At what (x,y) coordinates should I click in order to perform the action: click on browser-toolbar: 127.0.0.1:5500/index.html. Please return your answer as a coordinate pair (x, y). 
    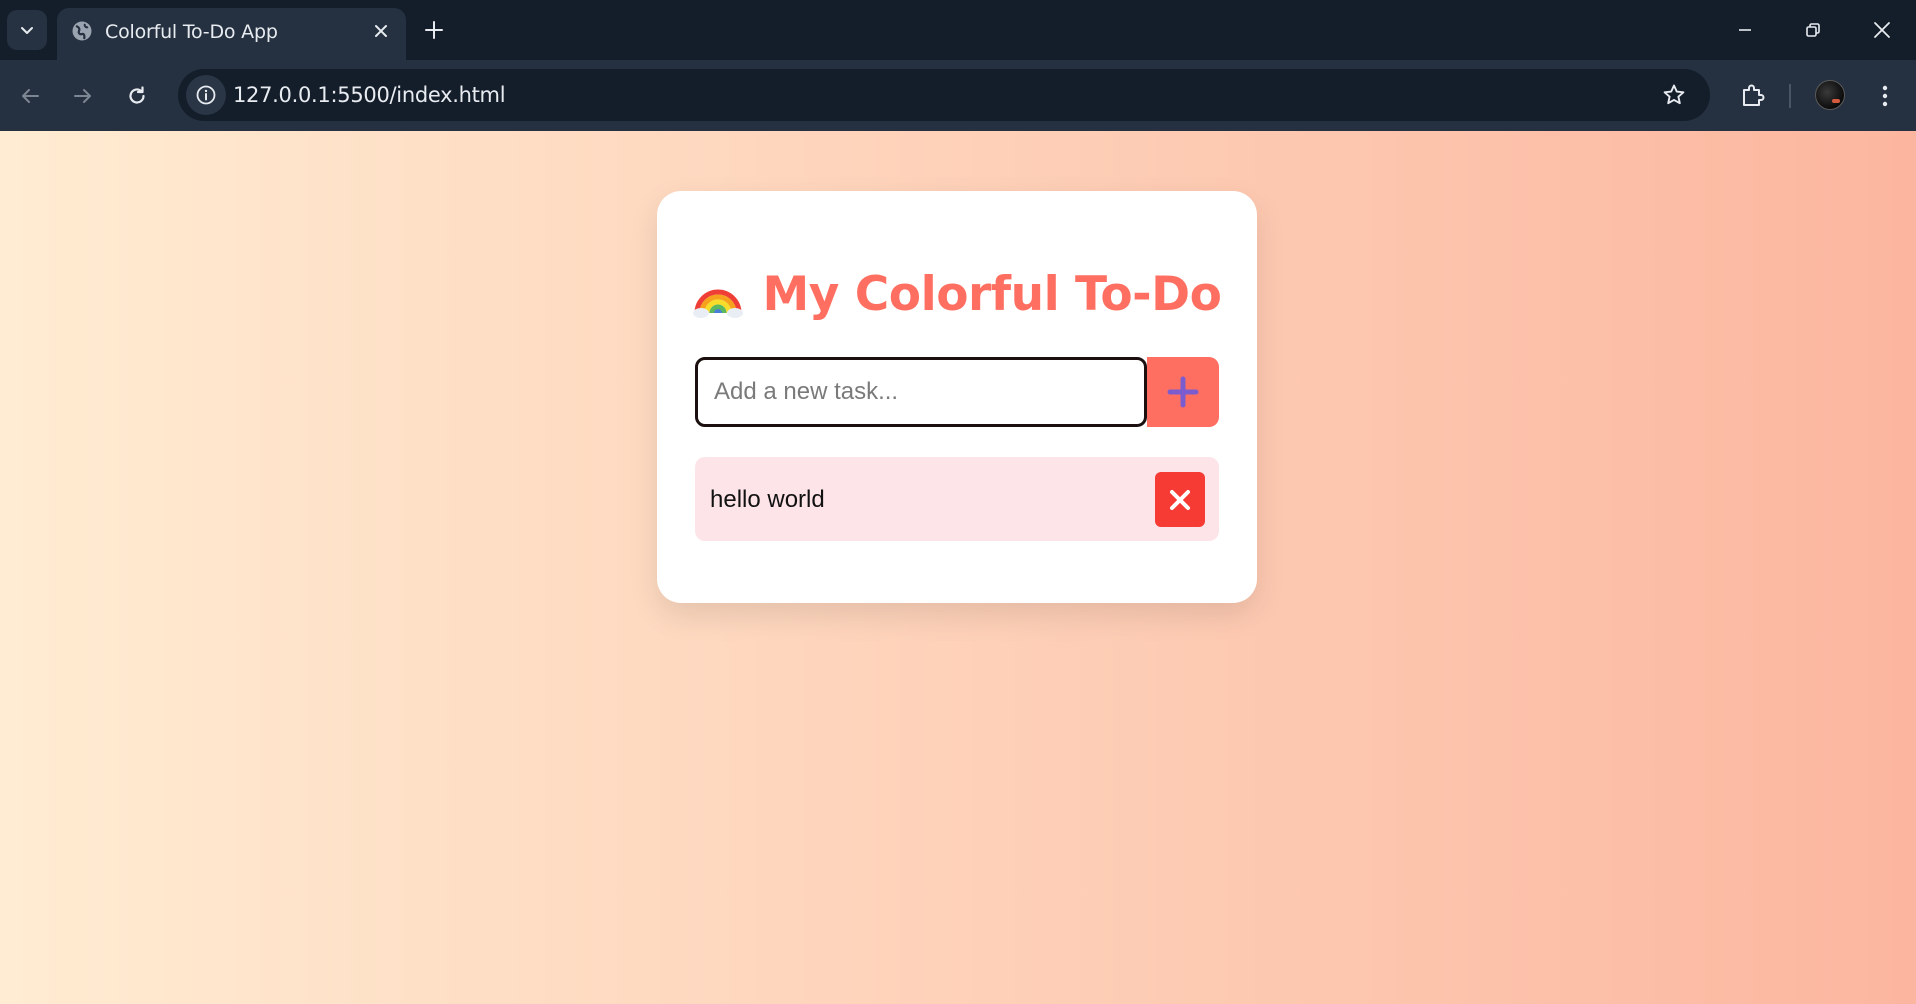
    Looking at the image, I should click on (958, 95).